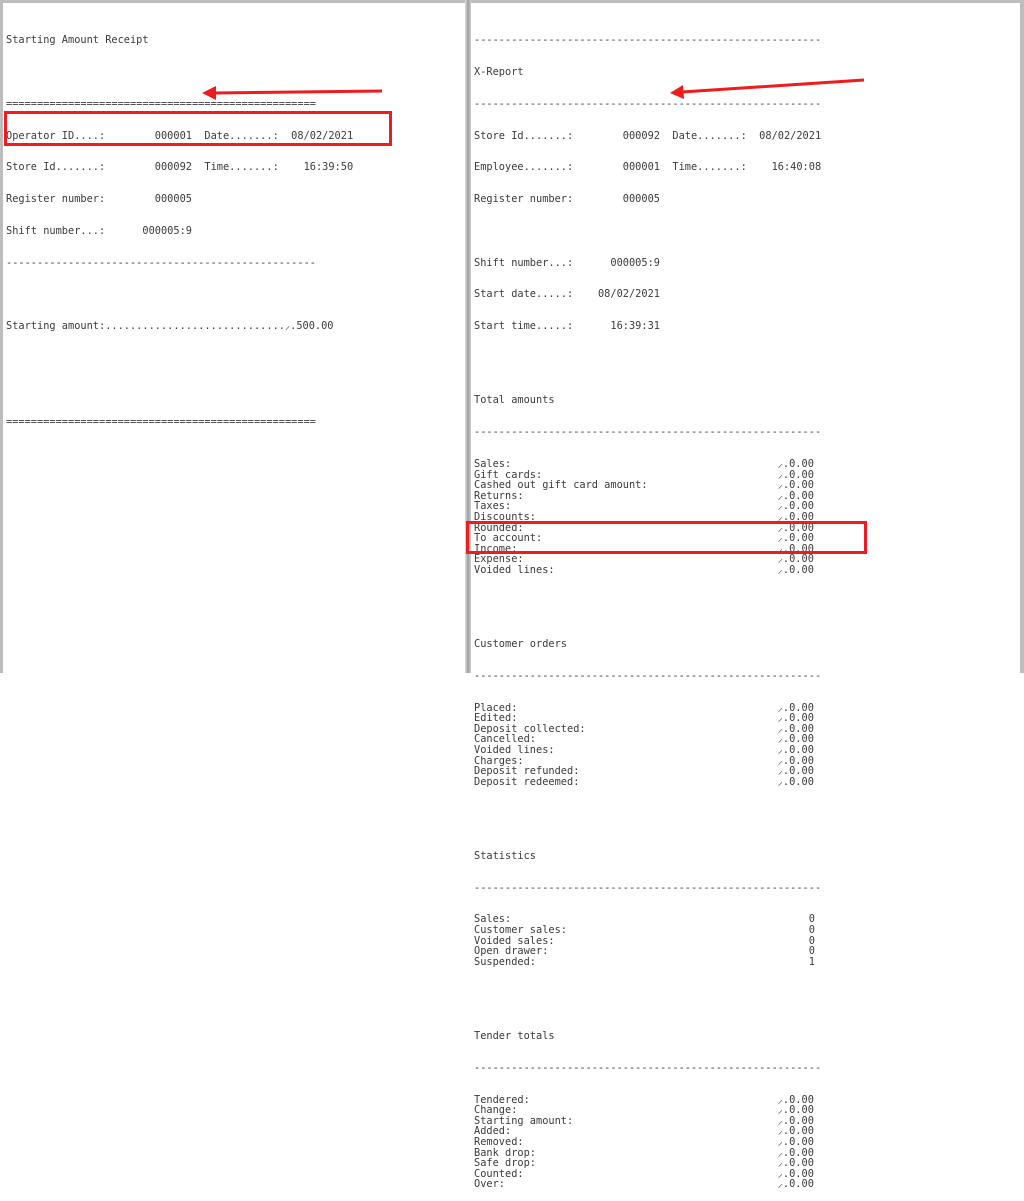 This screenshot has height=1201, width=1024. What do you see at coordinates (644, 1184) in the screenshot?
I see `tender-totals-row: Over: ⸝.0.00` at bounding box center [644, 1184].